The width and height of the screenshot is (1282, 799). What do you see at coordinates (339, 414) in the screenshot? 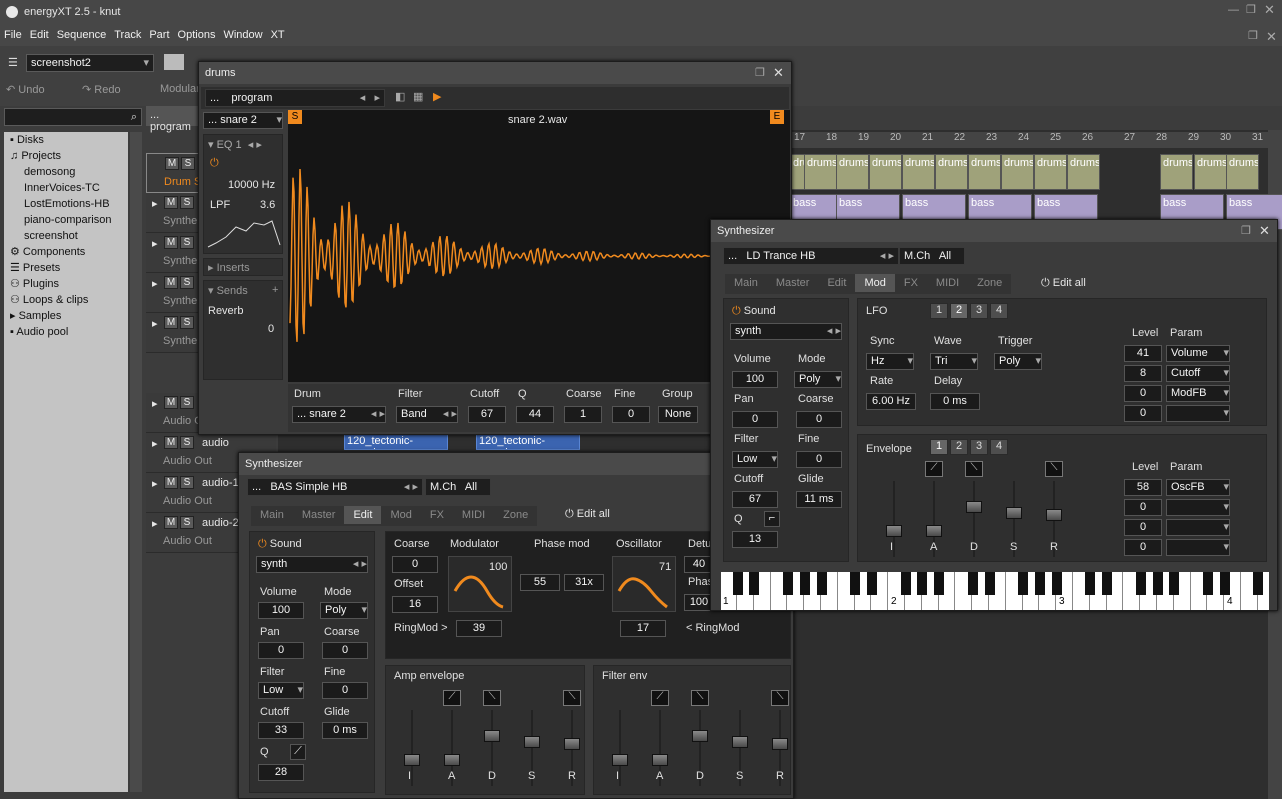
I see `drum-select: ... snare 2 ◂ ▸` at bounding box center [339, 414].